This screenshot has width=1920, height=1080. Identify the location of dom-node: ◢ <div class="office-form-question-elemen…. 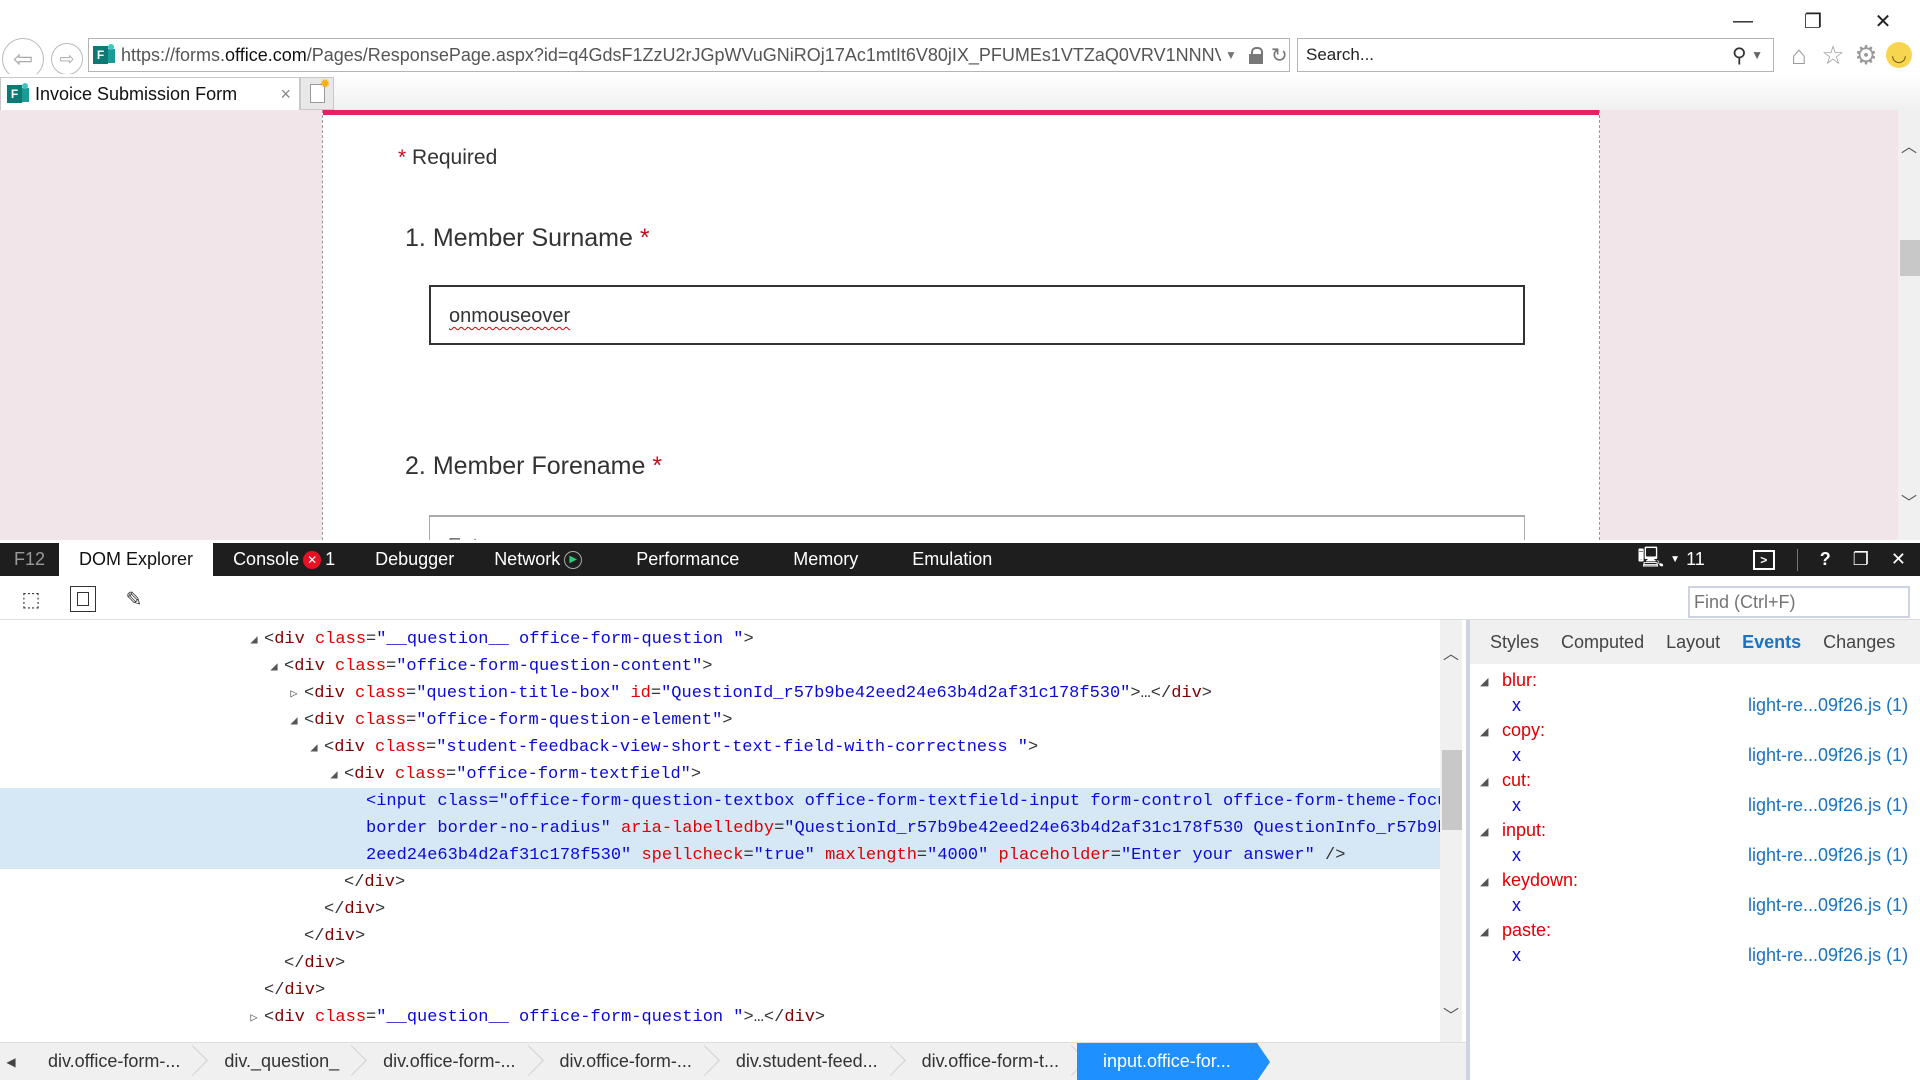
(720, 720).